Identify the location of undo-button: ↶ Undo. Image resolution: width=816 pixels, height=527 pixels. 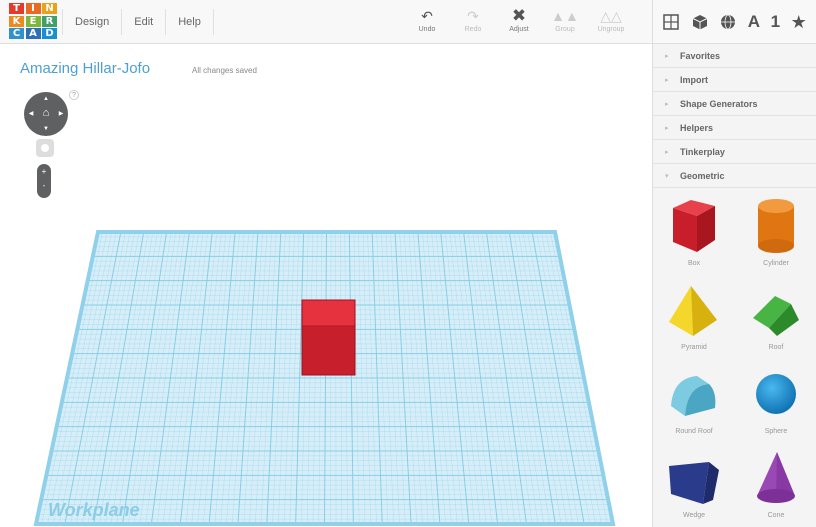
(427, 19).